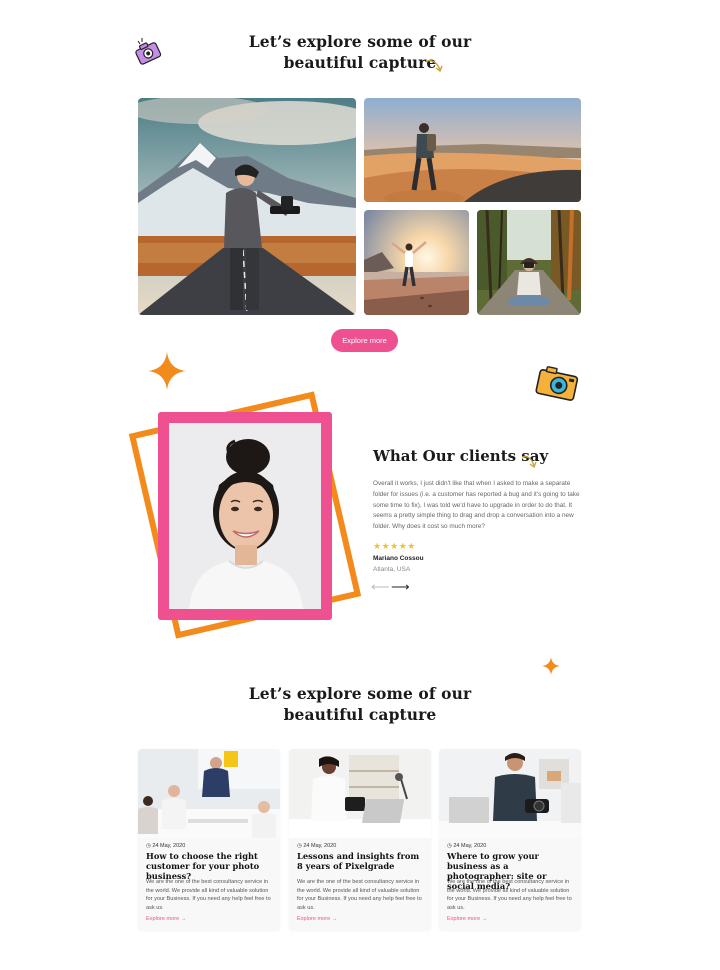 This screenshot has width=720, height=970. I want to click on explore-more-button: Explore more, so click(364, 340).